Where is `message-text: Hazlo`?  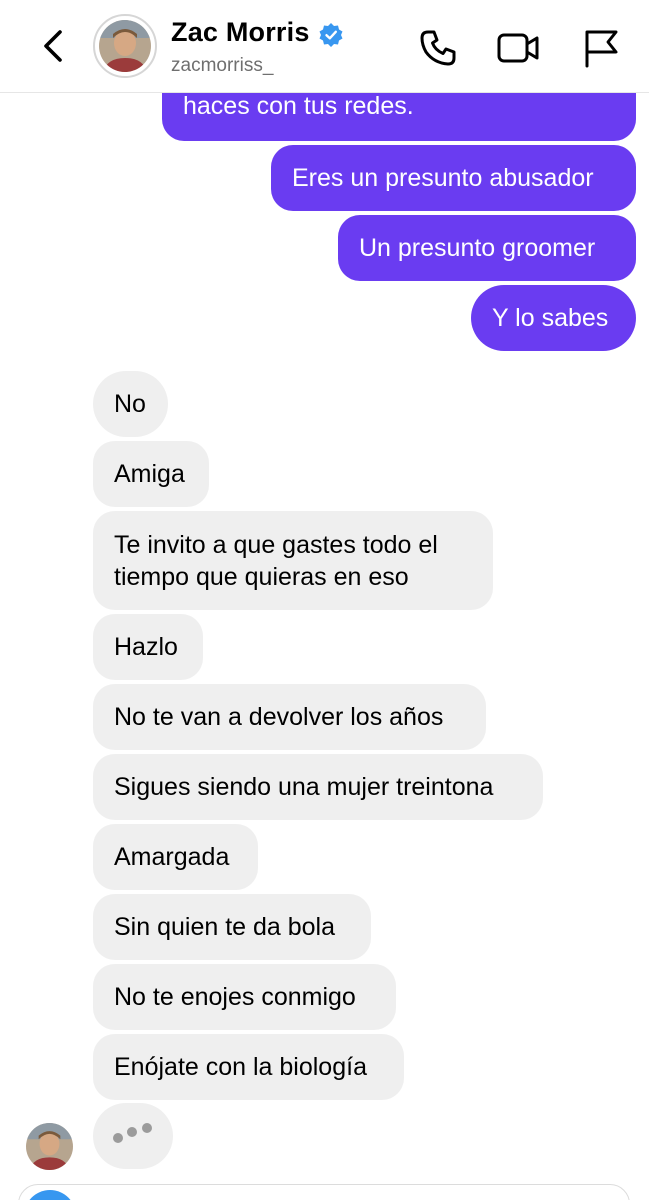
message-text: Hazlo is located at coordinates (146, 647).